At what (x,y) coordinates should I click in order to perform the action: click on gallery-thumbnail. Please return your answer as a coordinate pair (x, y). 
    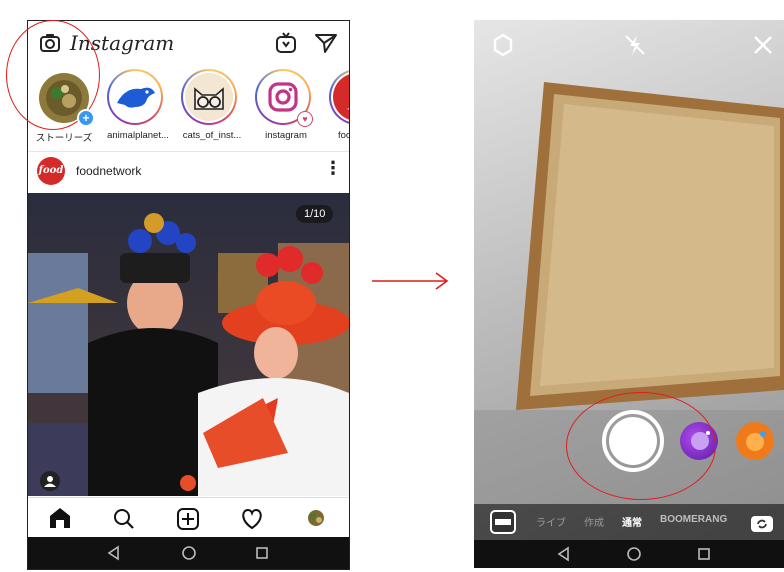
    Looking at the image, I should click on (503, 522).